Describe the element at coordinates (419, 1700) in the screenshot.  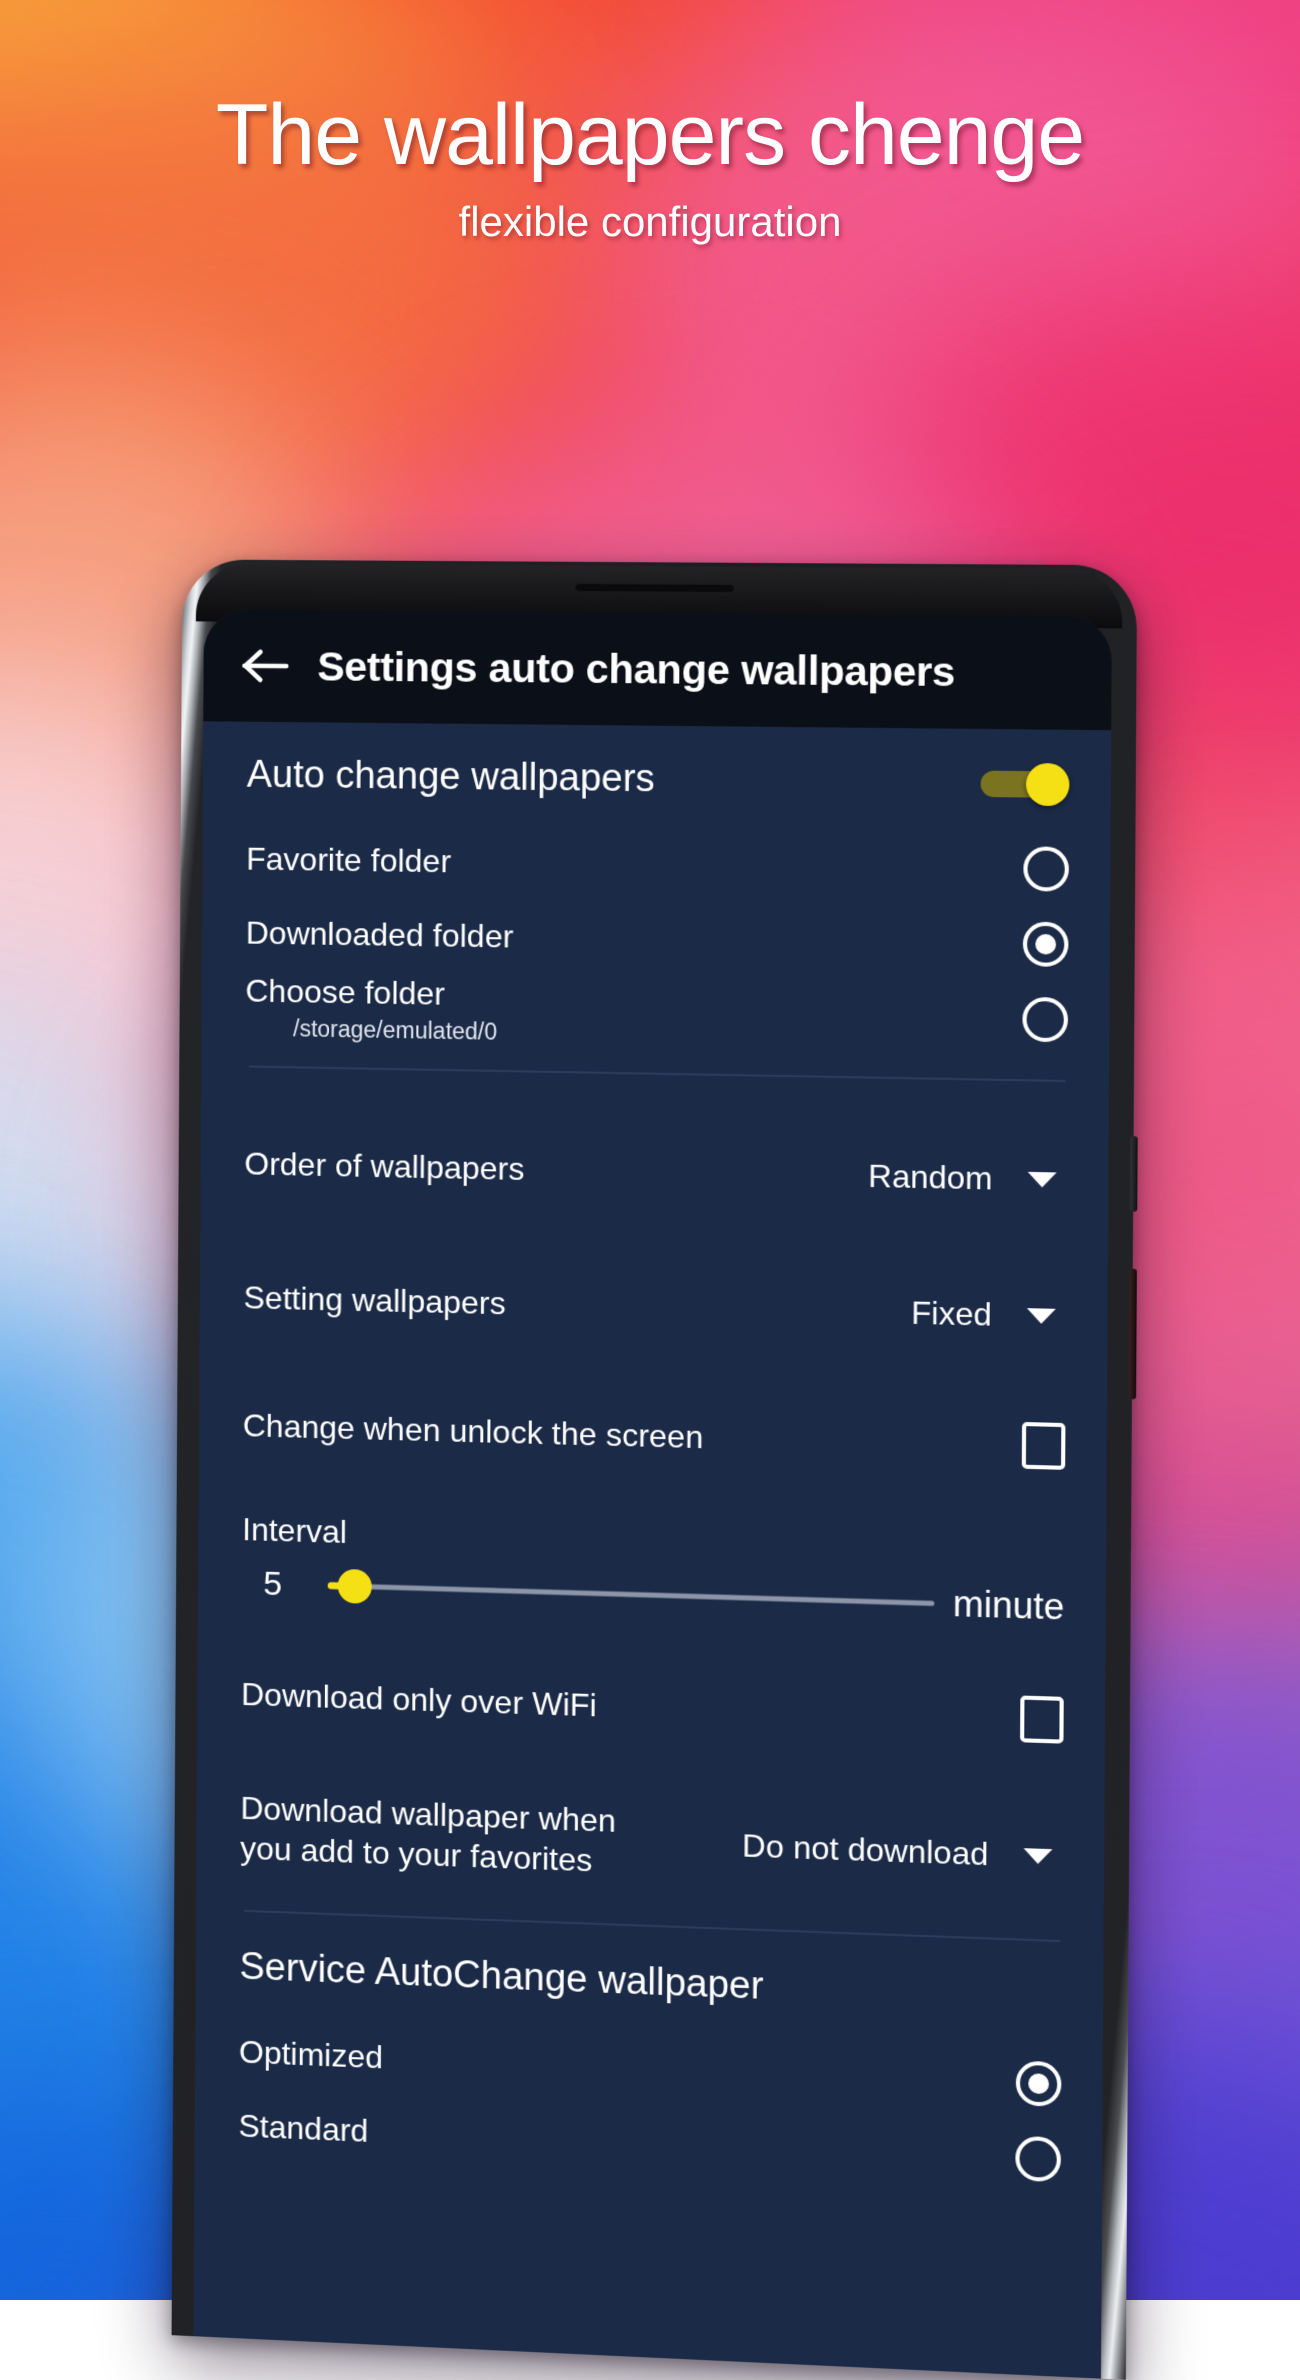
I see `wifi-only-label: Download only over WiFi` at that location.